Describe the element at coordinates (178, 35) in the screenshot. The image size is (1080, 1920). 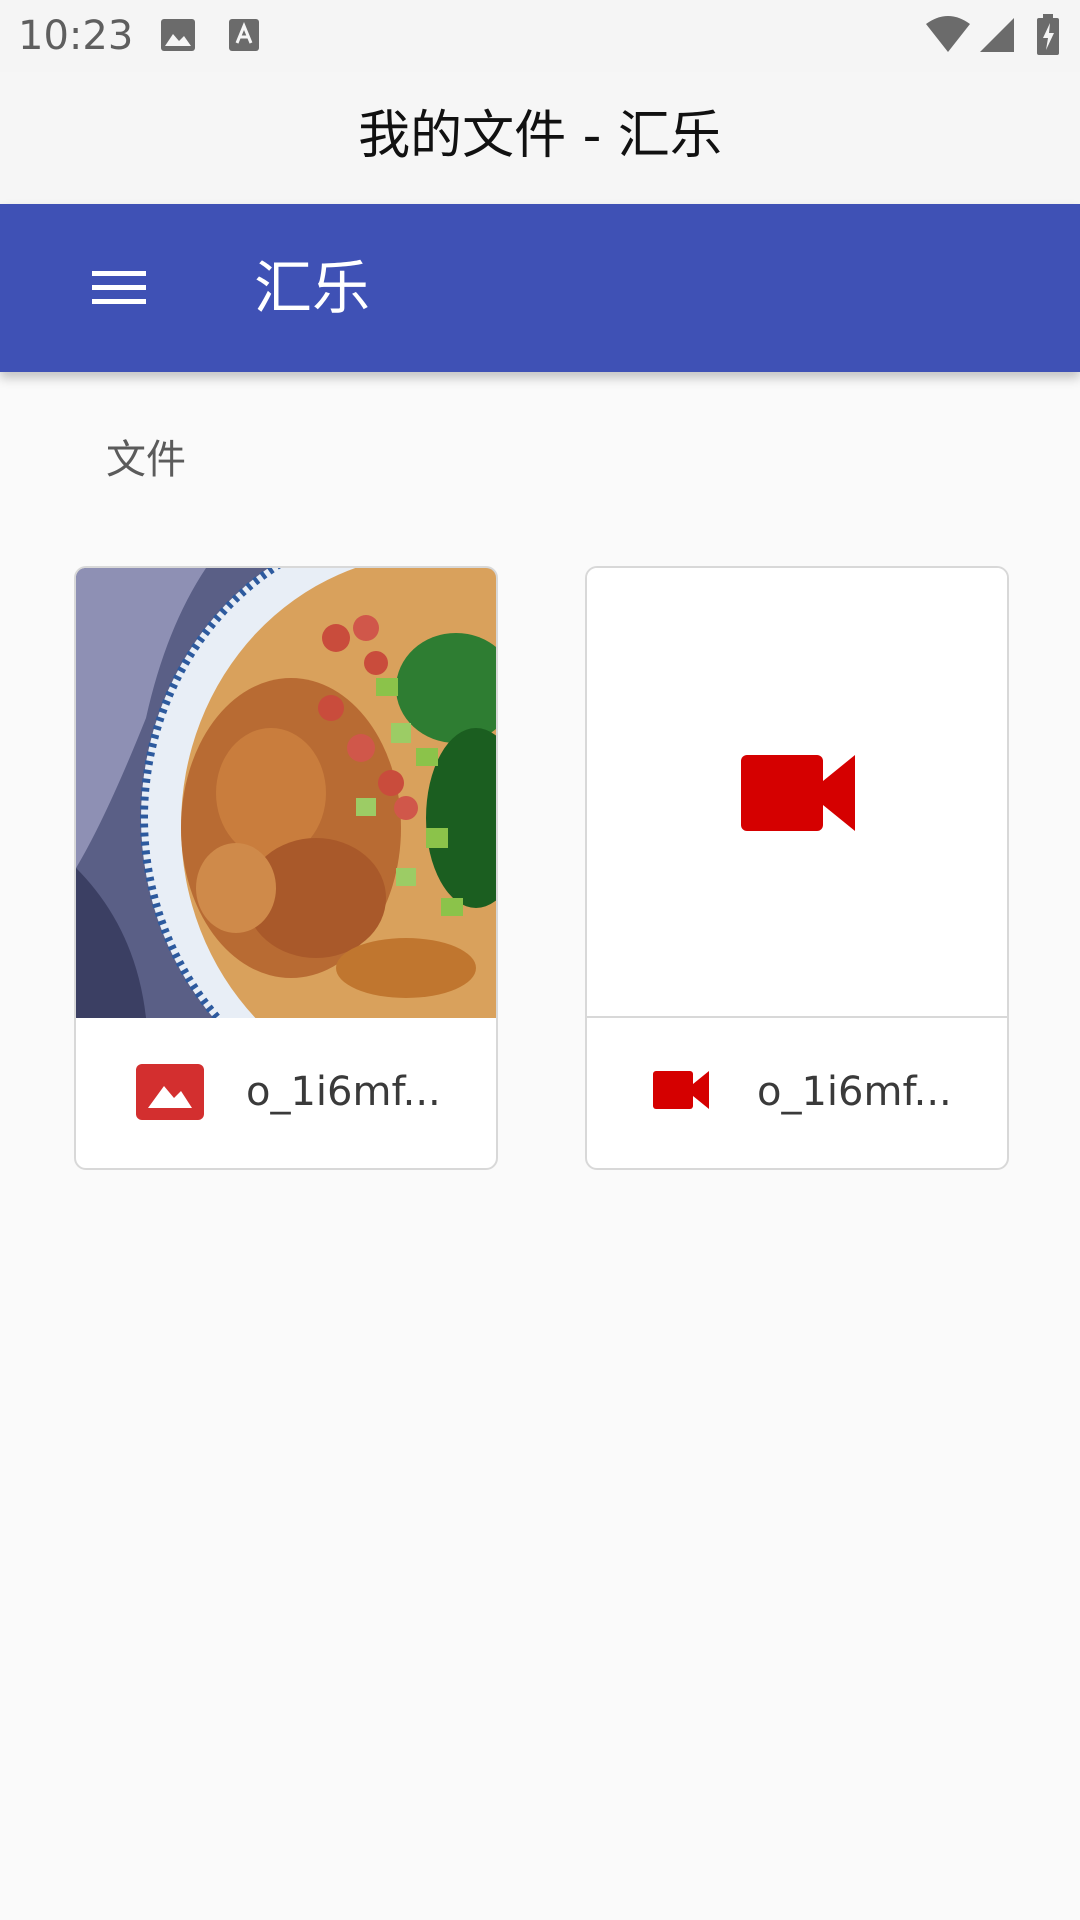
I see `image-icon` at that location.